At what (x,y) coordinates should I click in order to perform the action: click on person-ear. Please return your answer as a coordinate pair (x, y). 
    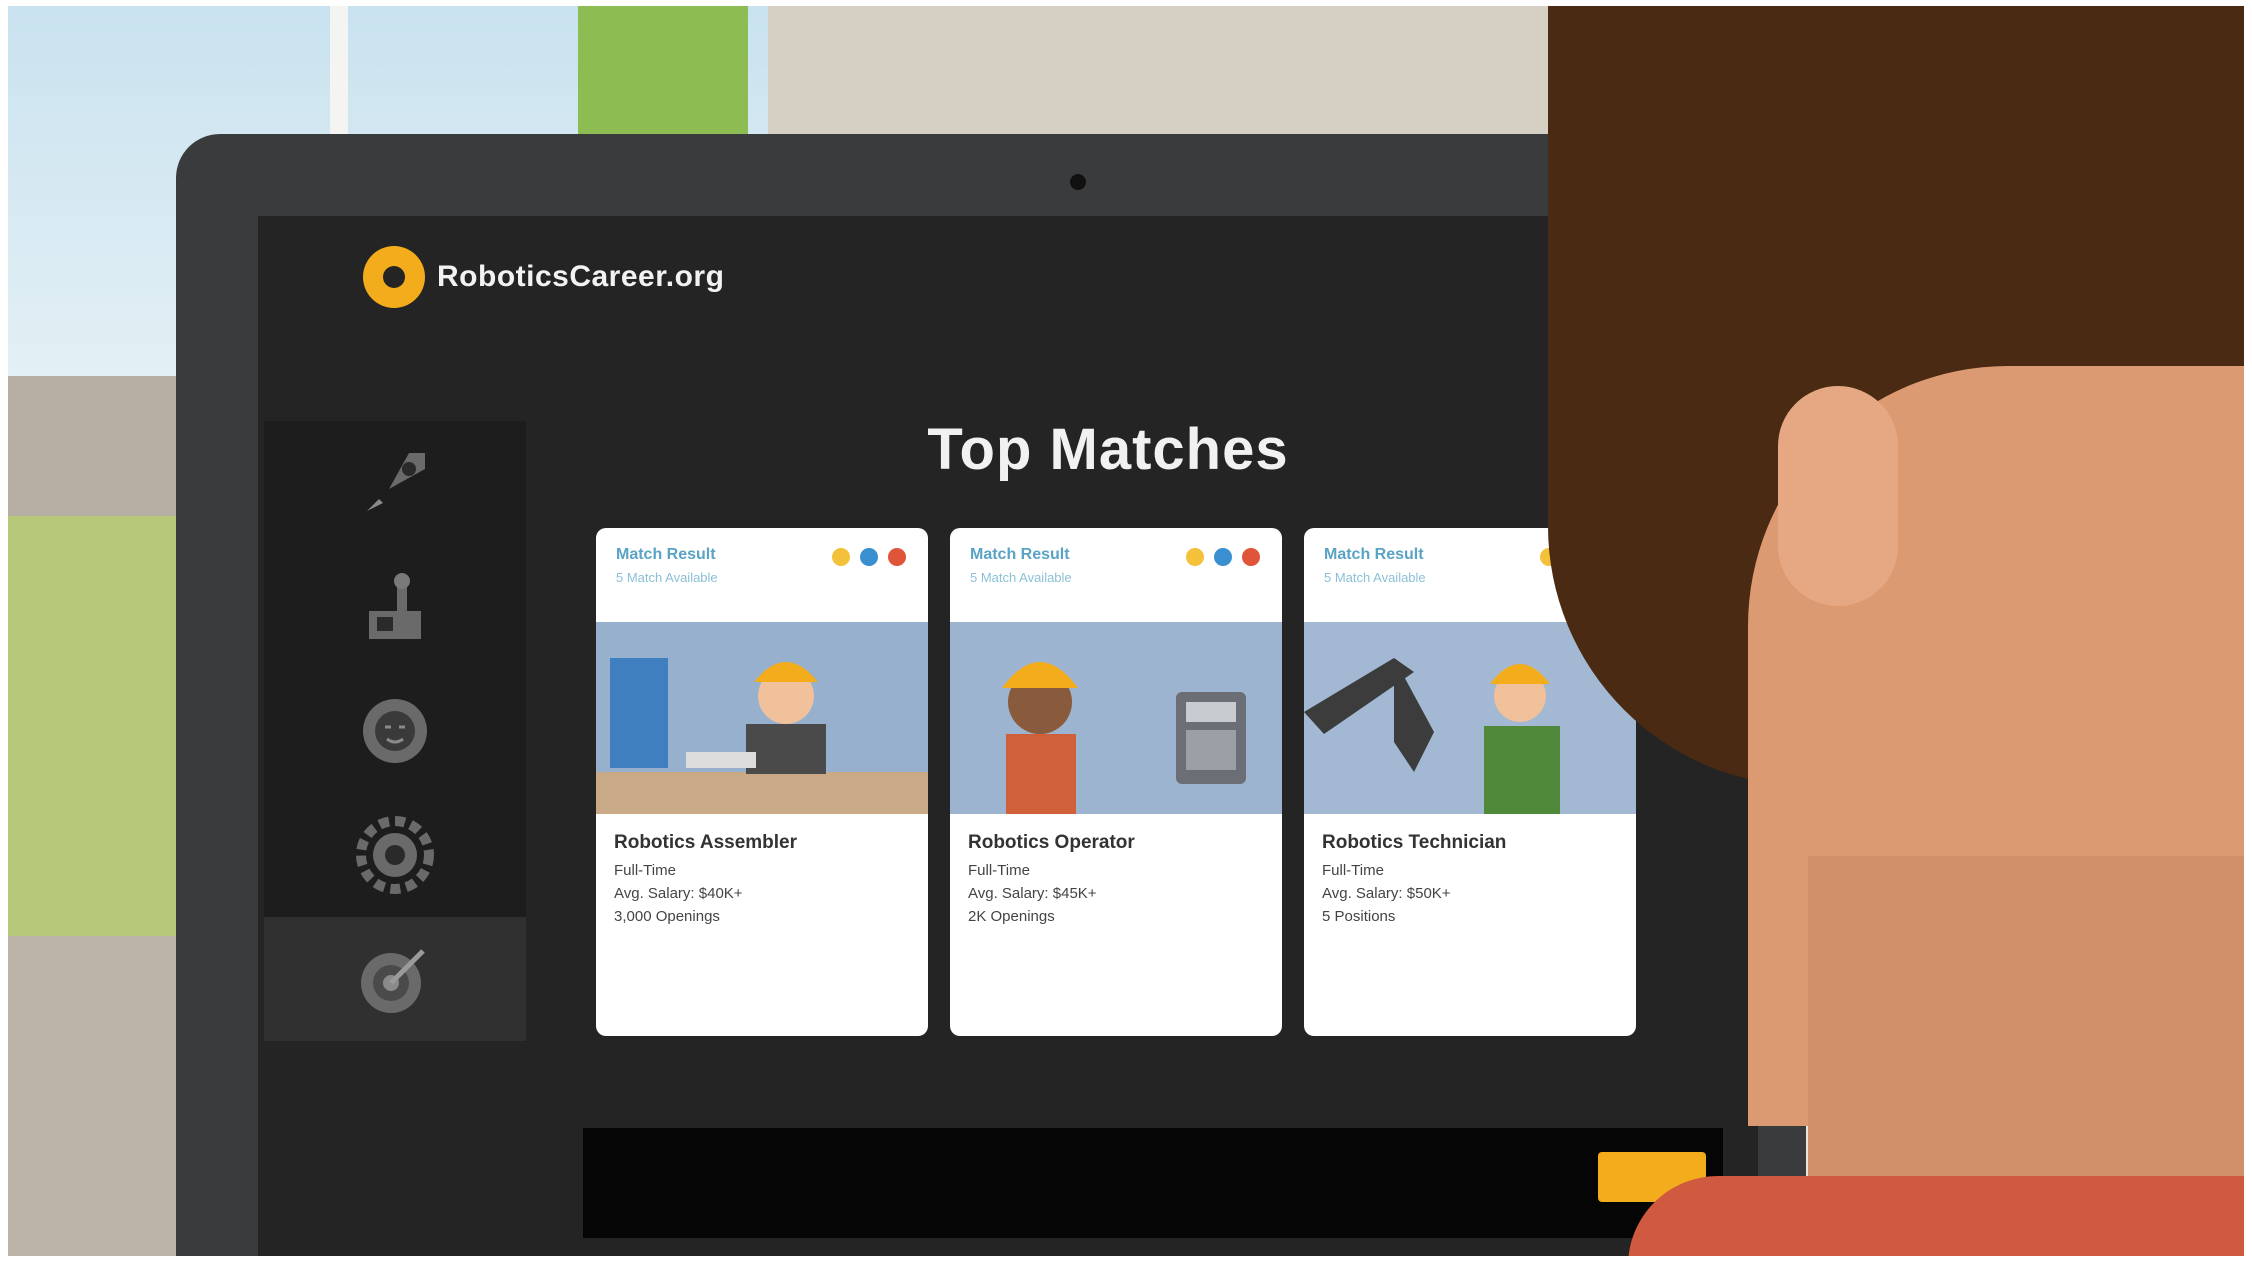
    Looking at the image, I should click on (1838, 496).